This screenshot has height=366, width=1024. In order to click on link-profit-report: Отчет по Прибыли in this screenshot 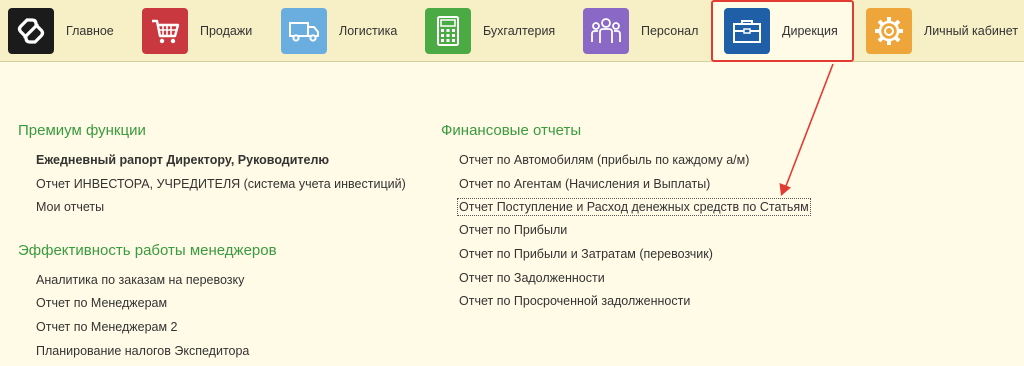, I will do `click(513, 230)`.